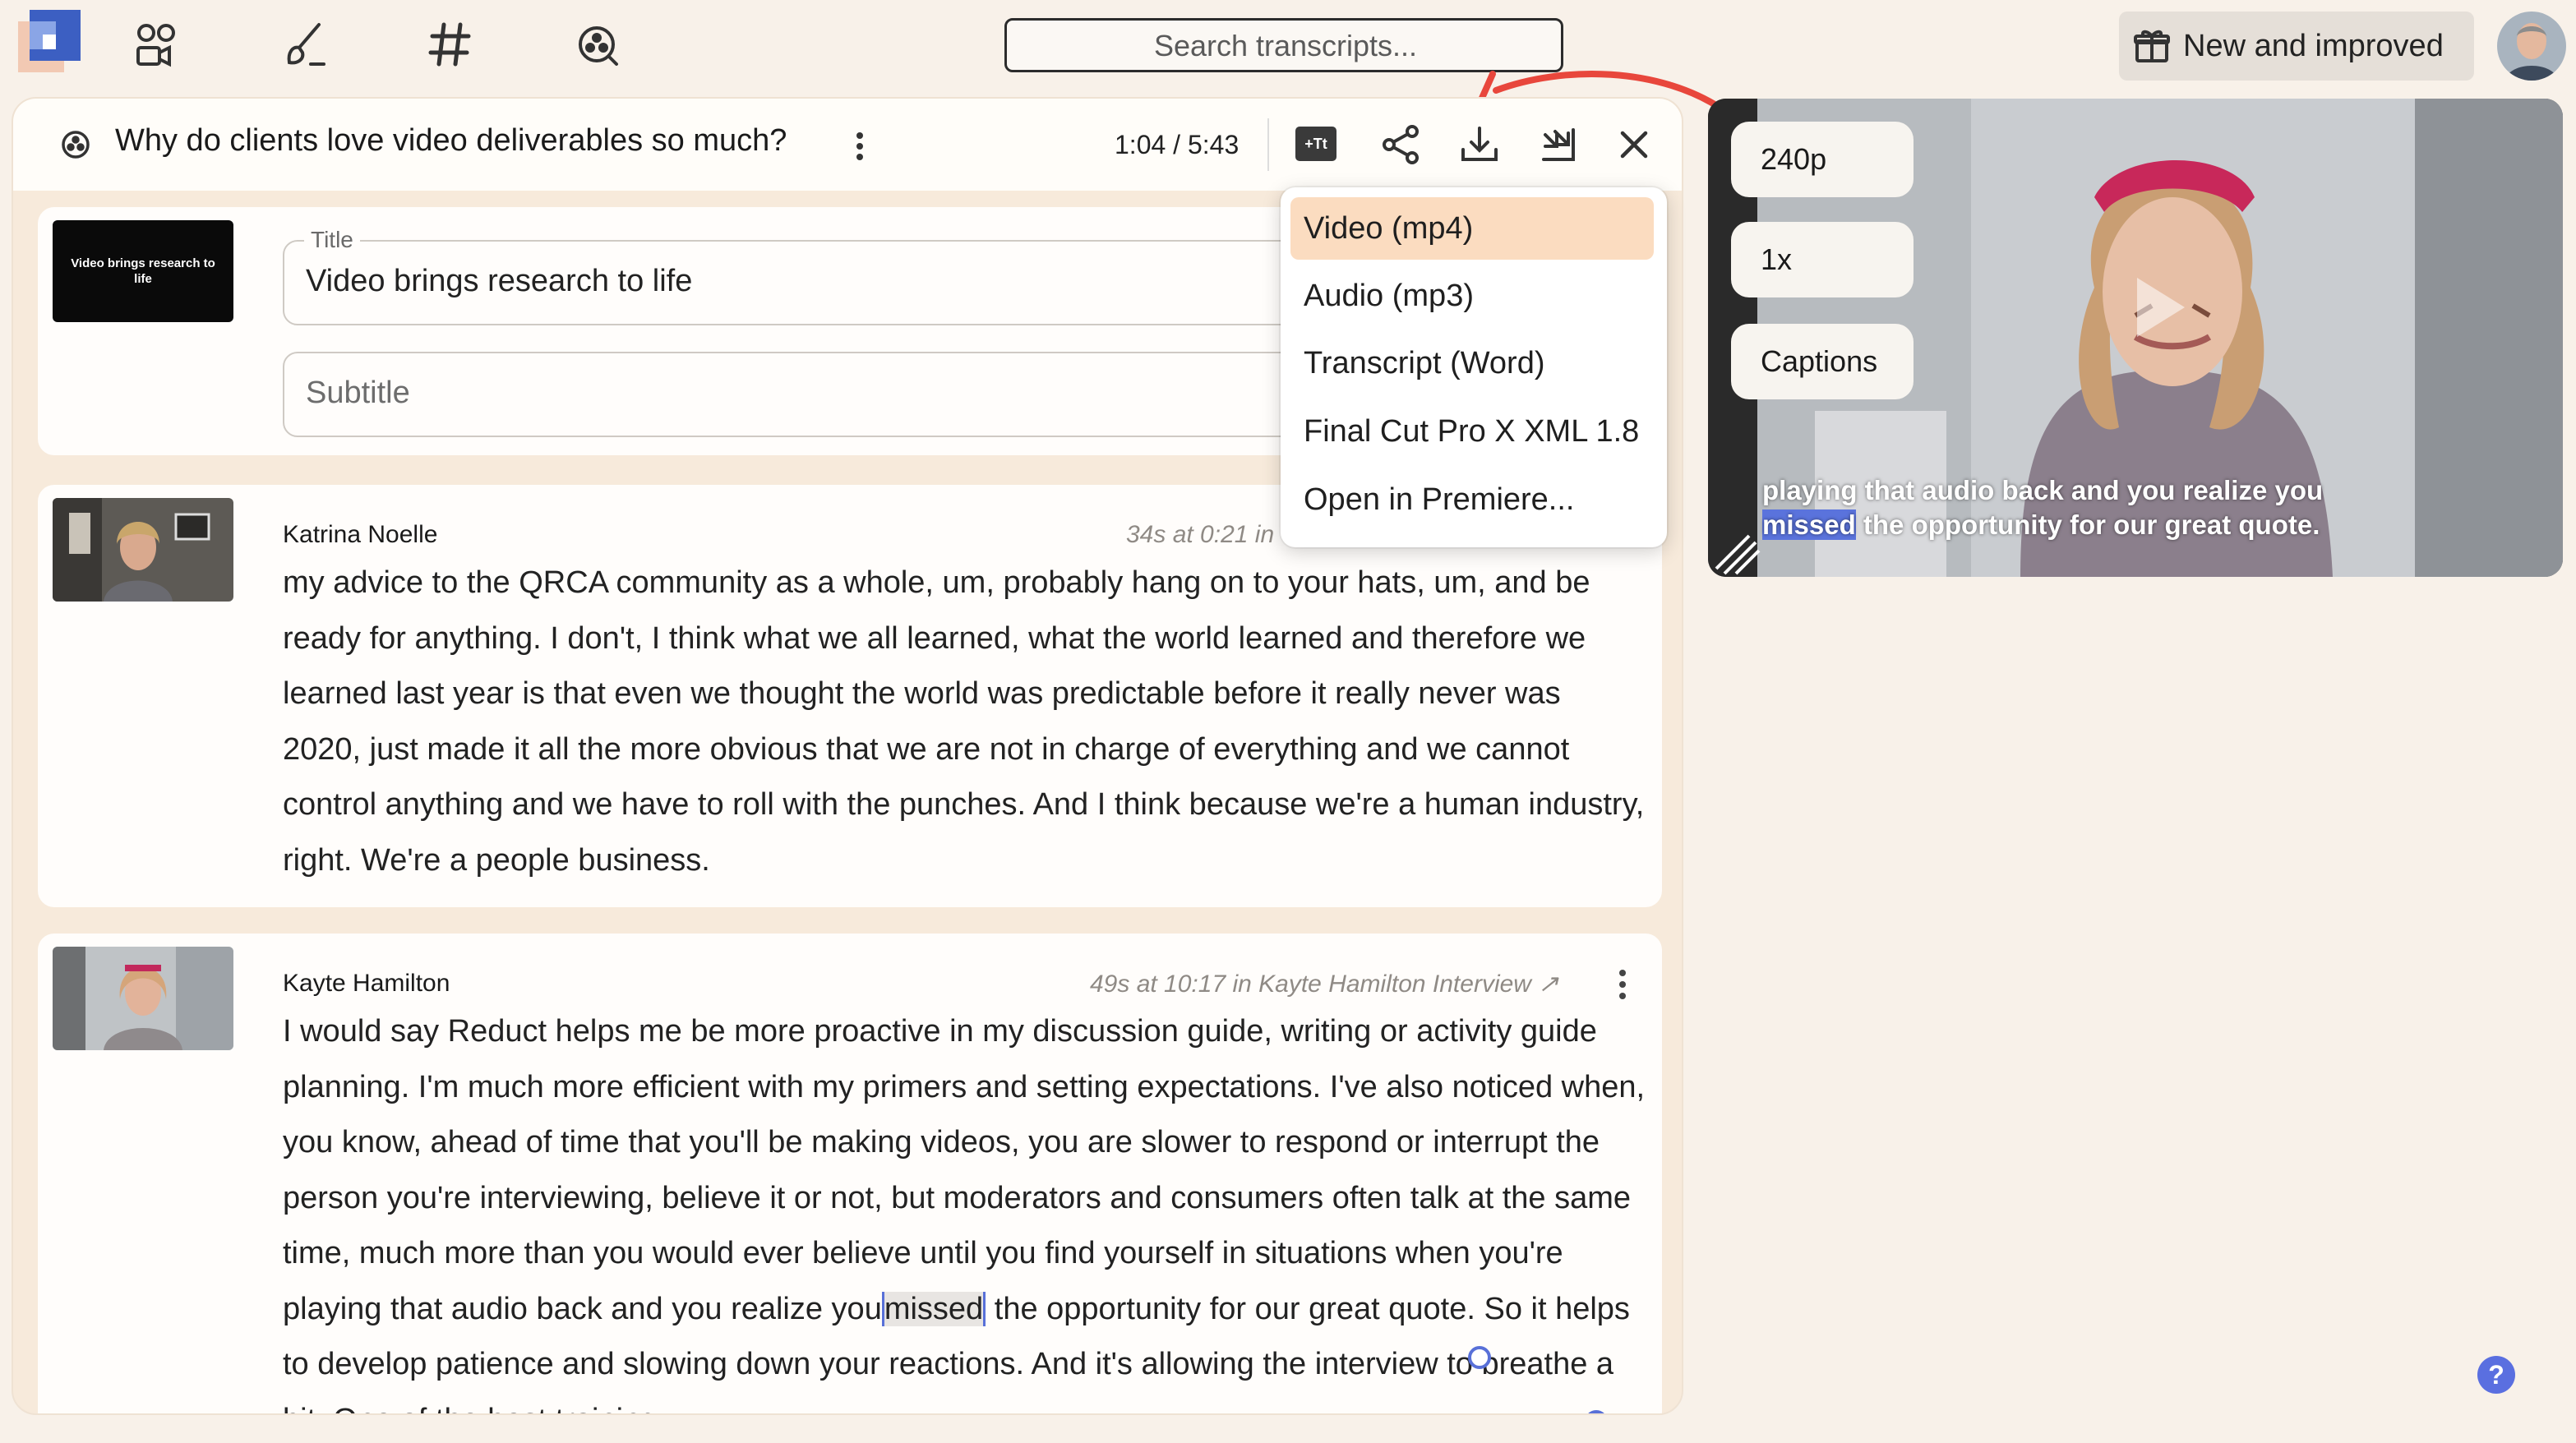 This screenshot has width=2576, height=1443. Describe the element at coordinates (934, 1308) in the screenshot. I see `selected-word: missed` at that location.